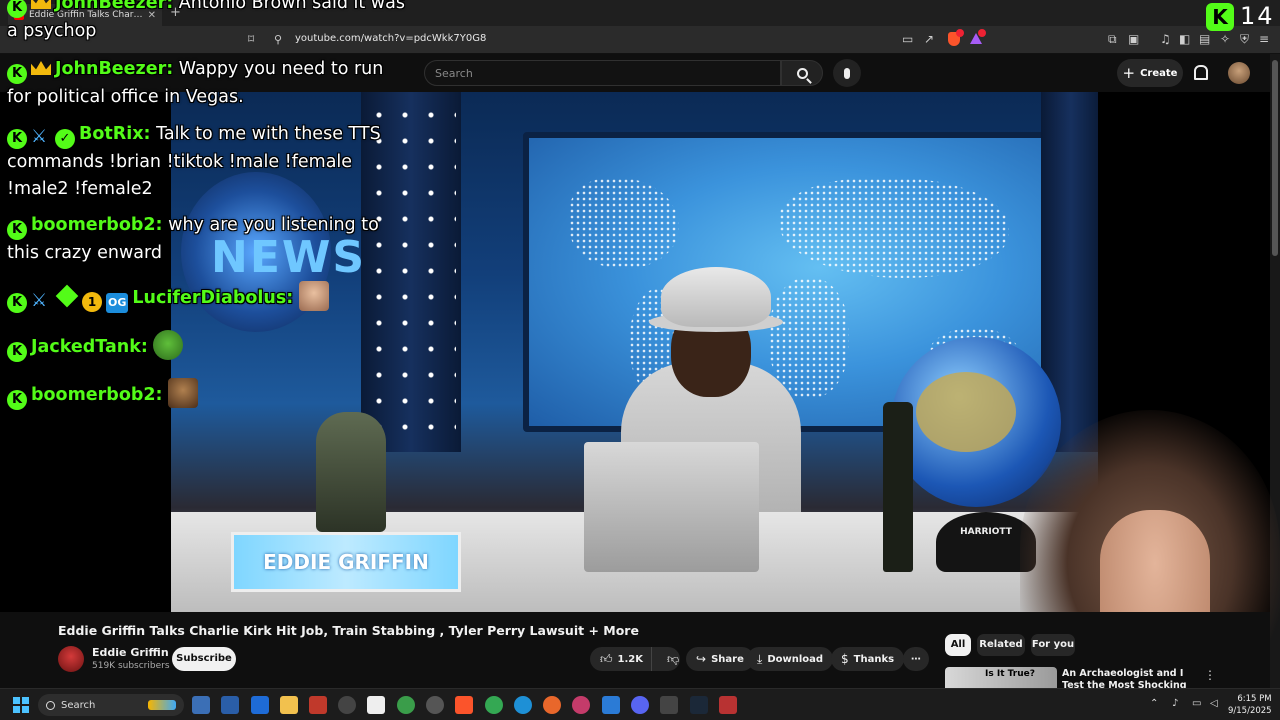  I want to click on share-button: ↪ Share, so click(720, 659).